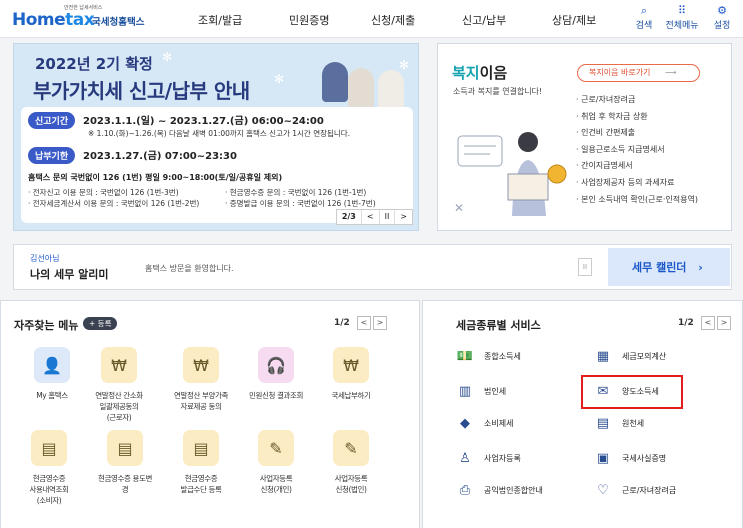 The image size is (743, 528). I want to click on welfare-link: · 일용근로소득 지급명세서, so click(637, 152).